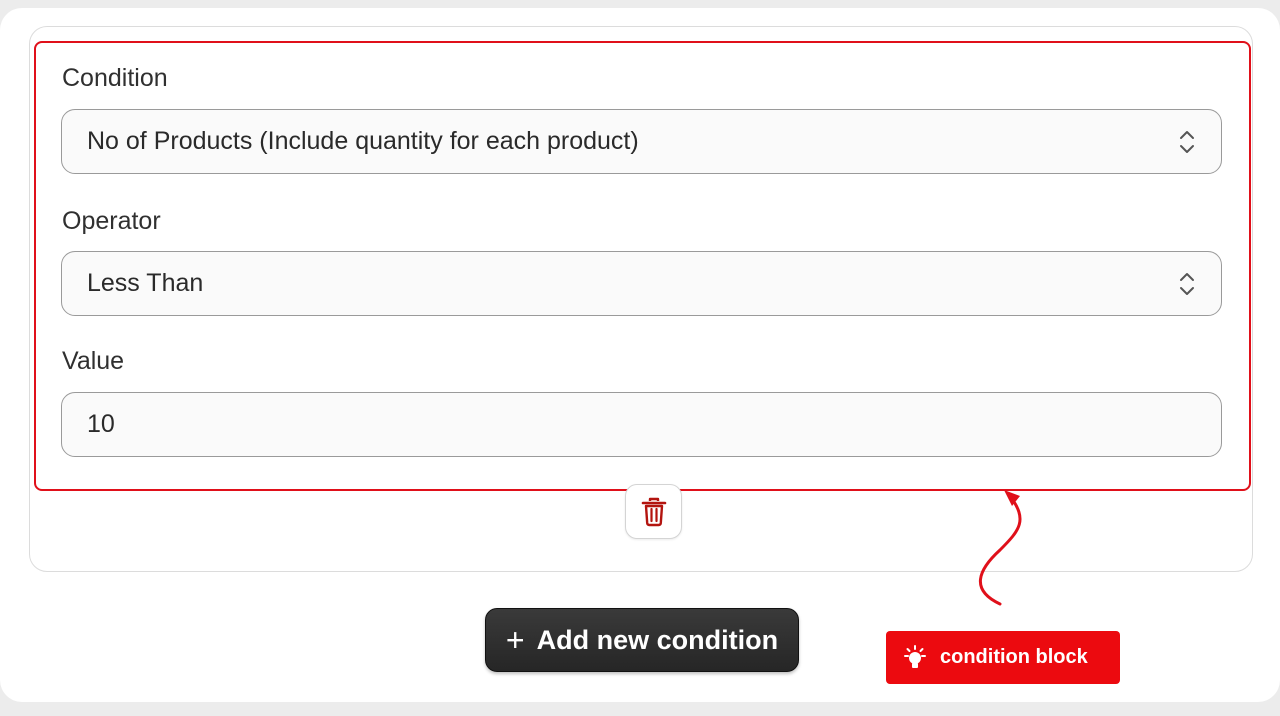 The height and width of the screenshot is (716, 1280). Describe the element at coordinates (111, 221) in the screenshot. I see `operator-label: Operator` at that location.